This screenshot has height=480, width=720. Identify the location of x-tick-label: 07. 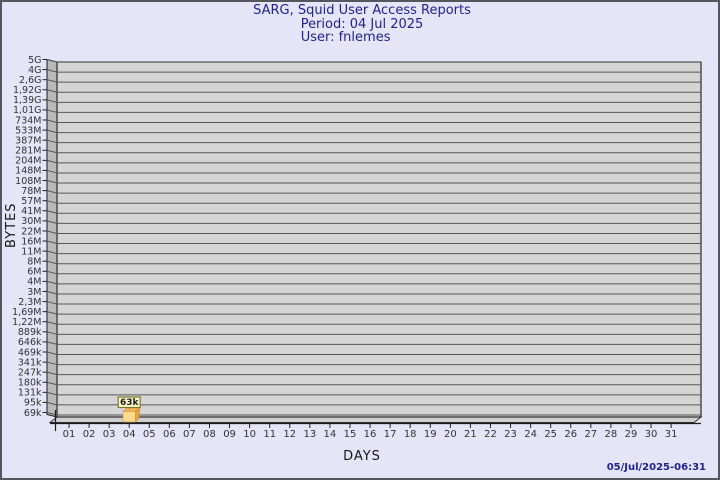
(189, 434).